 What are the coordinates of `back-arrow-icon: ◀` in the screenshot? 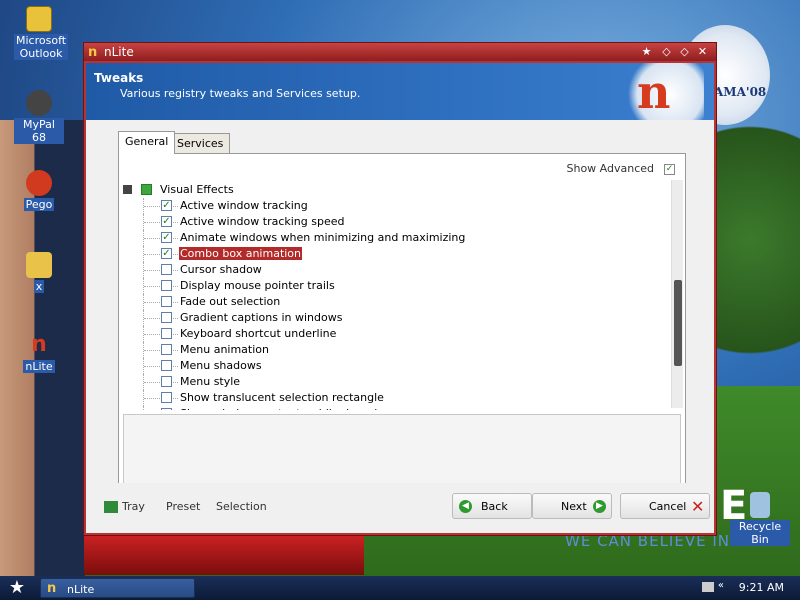 It's located at (465, 506).